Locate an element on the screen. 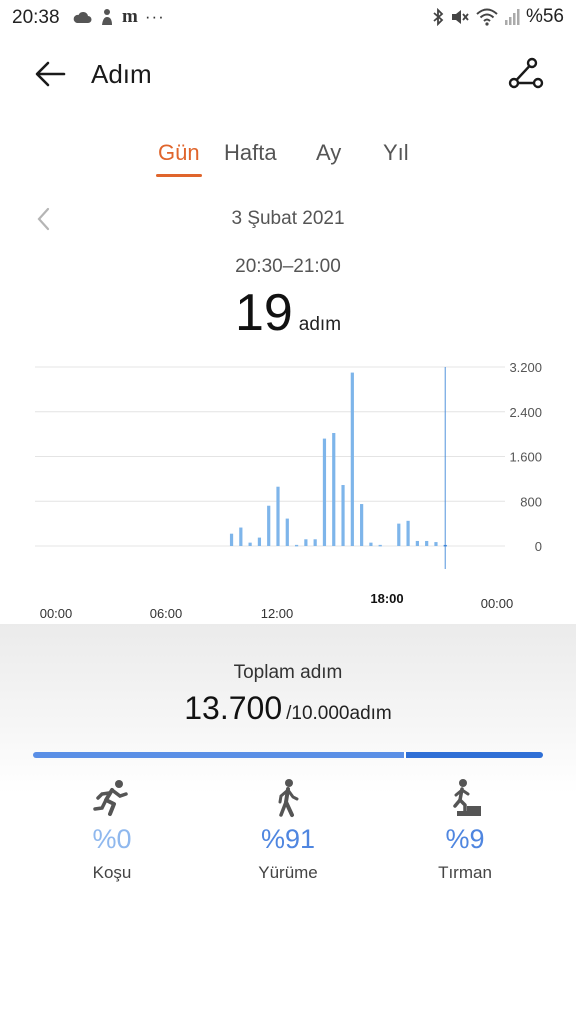 This screenshot has height=1024, width=576. tab-year: Yıl is located at coordinates (396, 153).